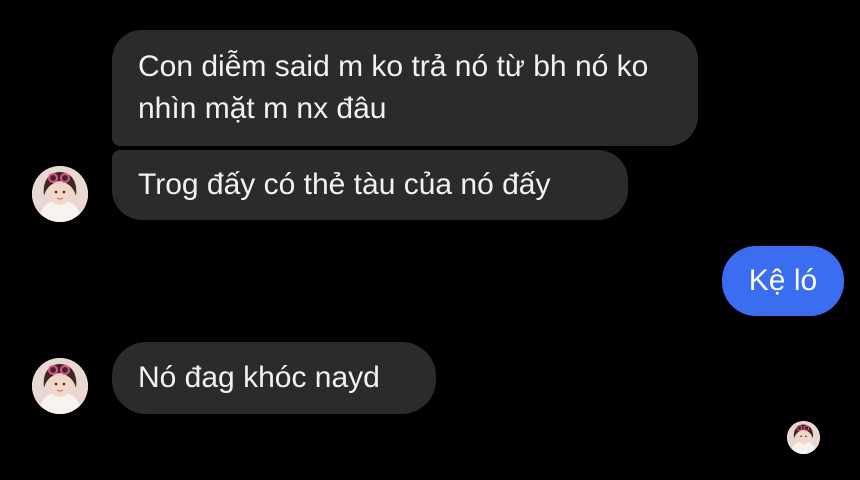 The height and width of the screenshot is (480, 860). I want to click on message-text: Kệ ló, so click(783, 280).